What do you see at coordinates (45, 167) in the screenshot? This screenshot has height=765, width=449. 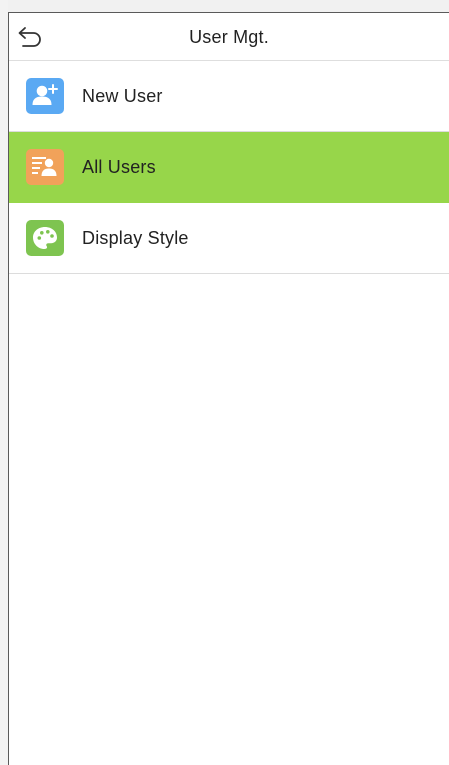 I see `user-list-icon` at bounding box center [45, 167].